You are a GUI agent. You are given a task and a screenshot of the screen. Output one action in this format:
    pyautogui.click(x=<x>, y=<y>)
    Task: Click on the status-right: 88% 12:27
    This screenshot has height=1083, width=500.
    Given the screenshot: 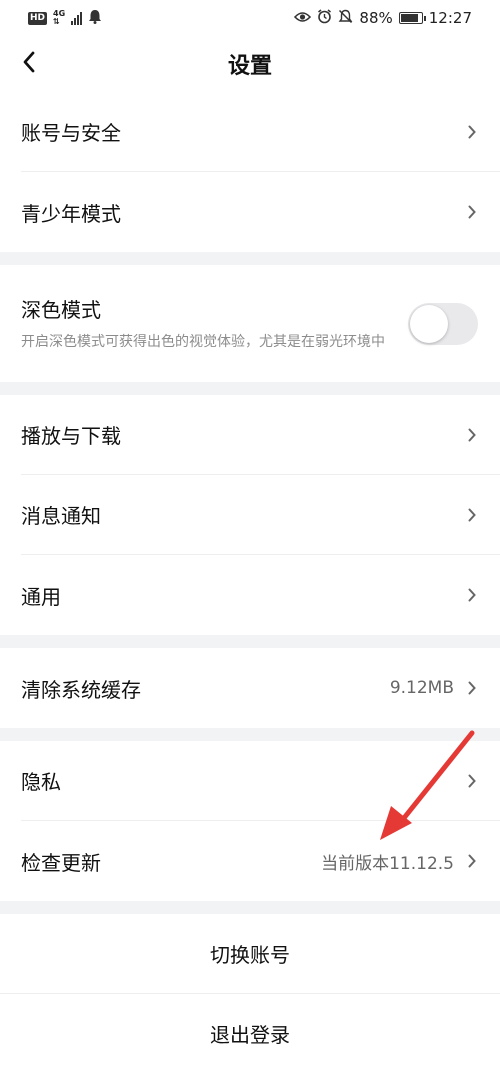 What is the action you would take?
    pyautogui.click(x=383, y=18)
    